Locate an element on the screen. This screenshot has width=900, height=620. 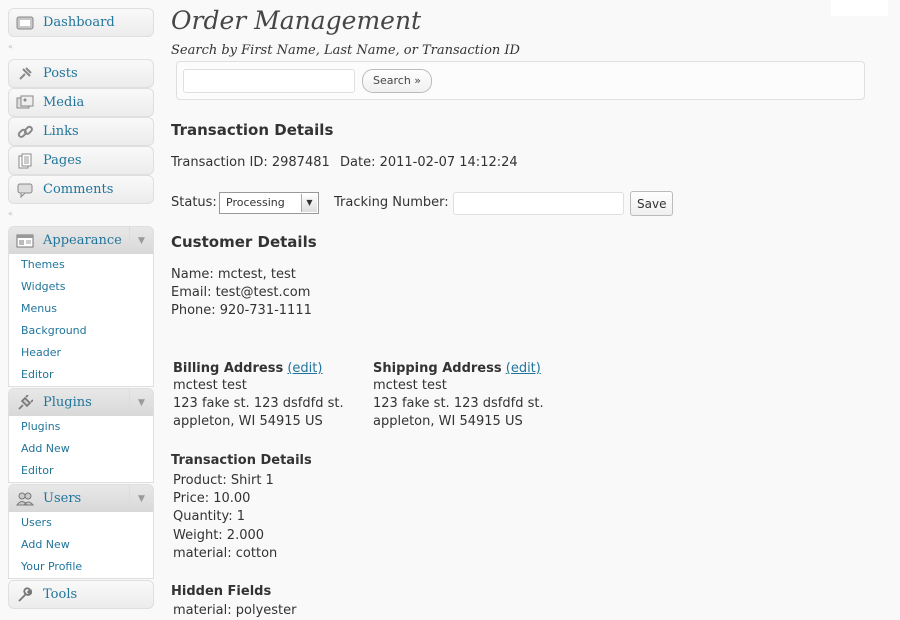
customer-phone: Phone: 920-731-1111 is located at coordinates (241, 310).